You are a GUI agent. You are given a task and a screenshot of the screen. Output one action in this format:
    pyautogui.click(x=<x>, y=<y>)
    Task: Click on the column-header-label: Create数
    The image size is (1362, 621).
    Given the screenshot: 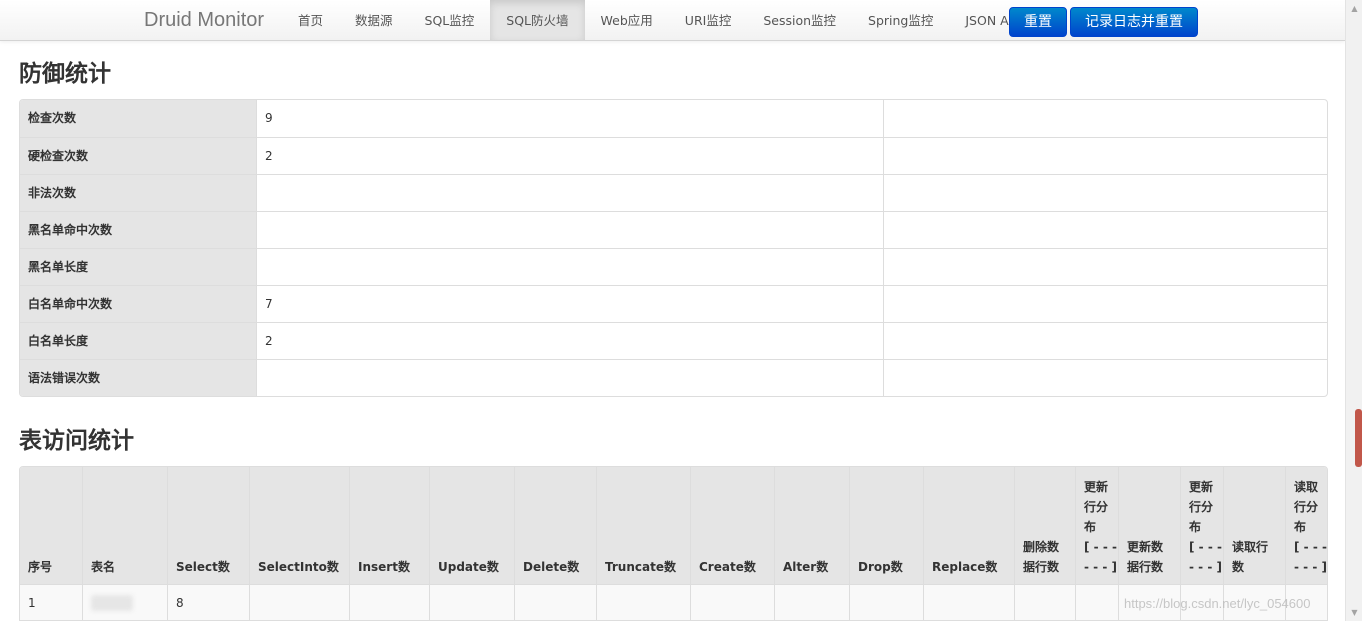 What is the action you would take?
    pyautogui.click(x=727, y=567)
    